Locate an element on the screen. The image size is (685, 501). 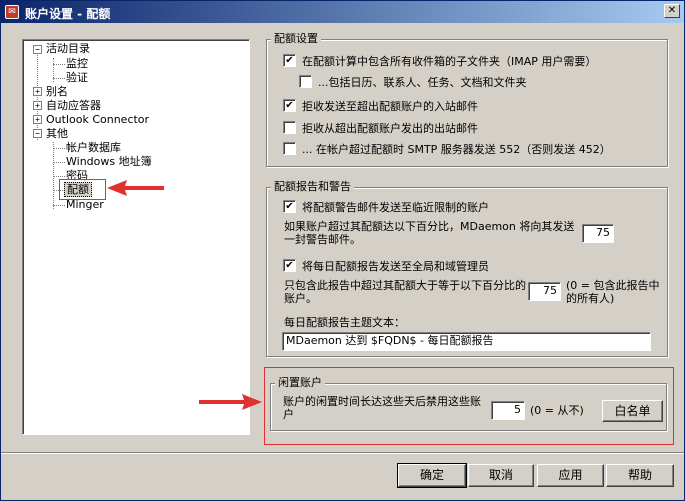
tree-item-activedirectory: 活动目录 is located at coordinates (68, 49).